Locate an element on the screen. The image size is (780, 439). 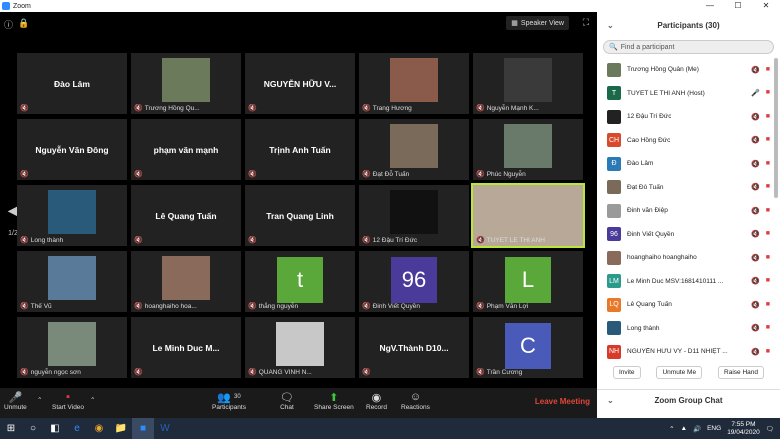
video-tile: C 🔇 Trần Cương is located at coordinates (528, 347).